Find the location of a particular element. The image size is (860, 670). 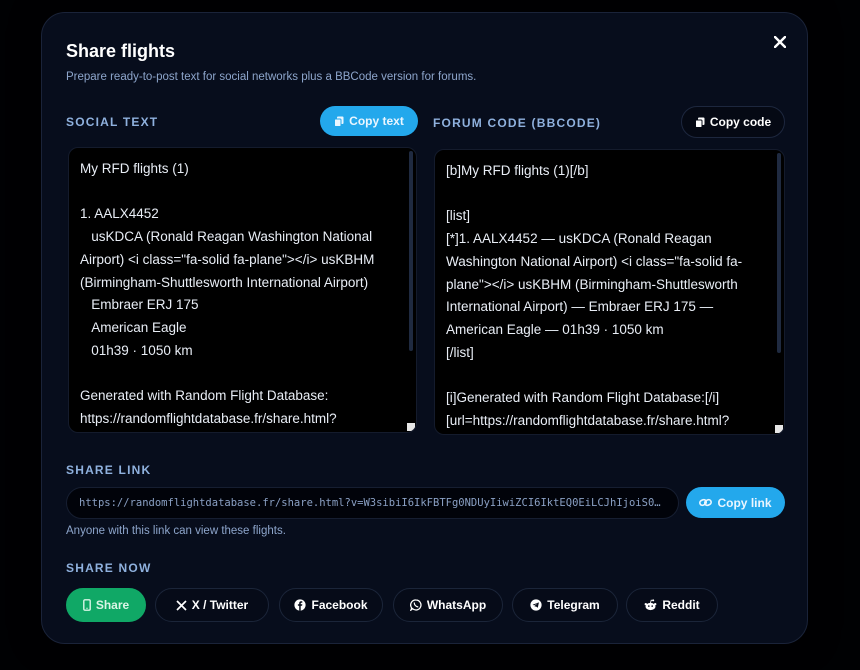

share-reddit-button: Reddit is located at coordinates (672, 605).